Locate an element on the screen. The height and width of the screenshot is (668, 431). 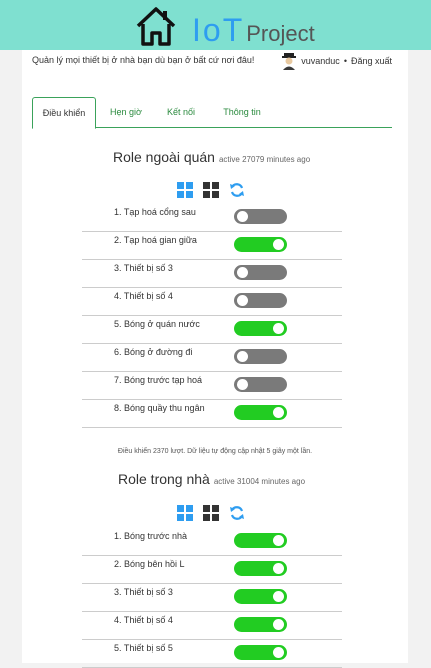
logo-text: IoTProject is located at coordinates (253, 30).